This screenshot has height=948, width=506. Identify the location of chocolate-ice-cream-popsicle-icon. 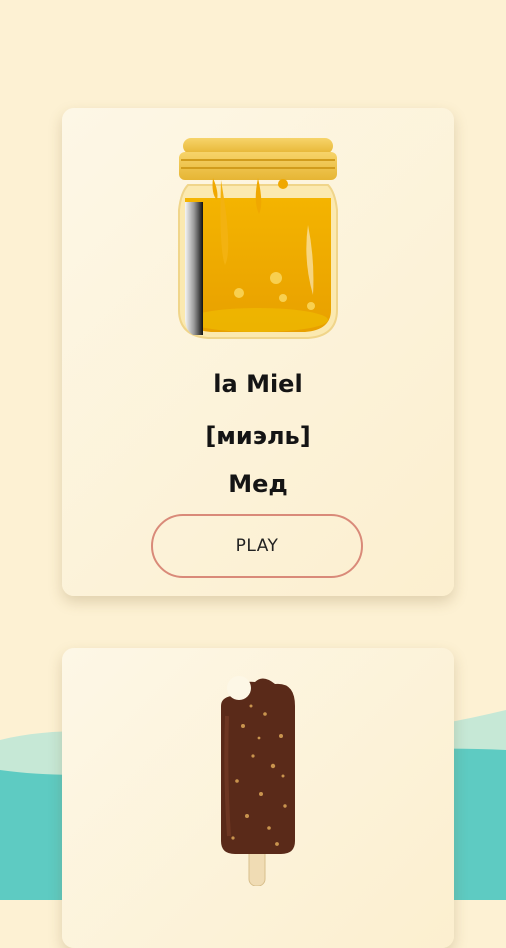
(258, 781).